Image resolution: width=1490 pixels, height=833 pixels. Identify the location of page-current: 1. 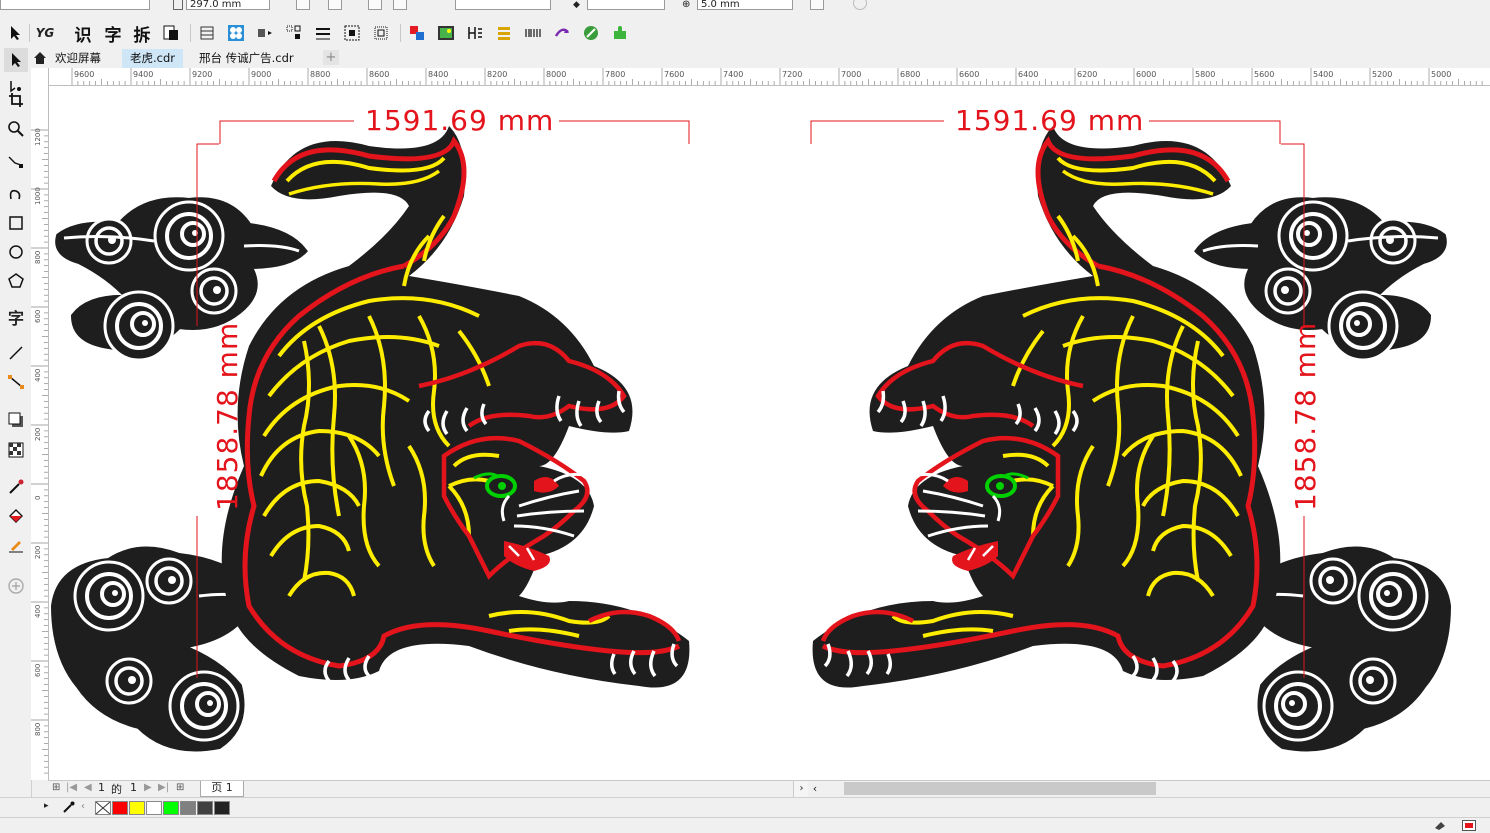
(101, 787).